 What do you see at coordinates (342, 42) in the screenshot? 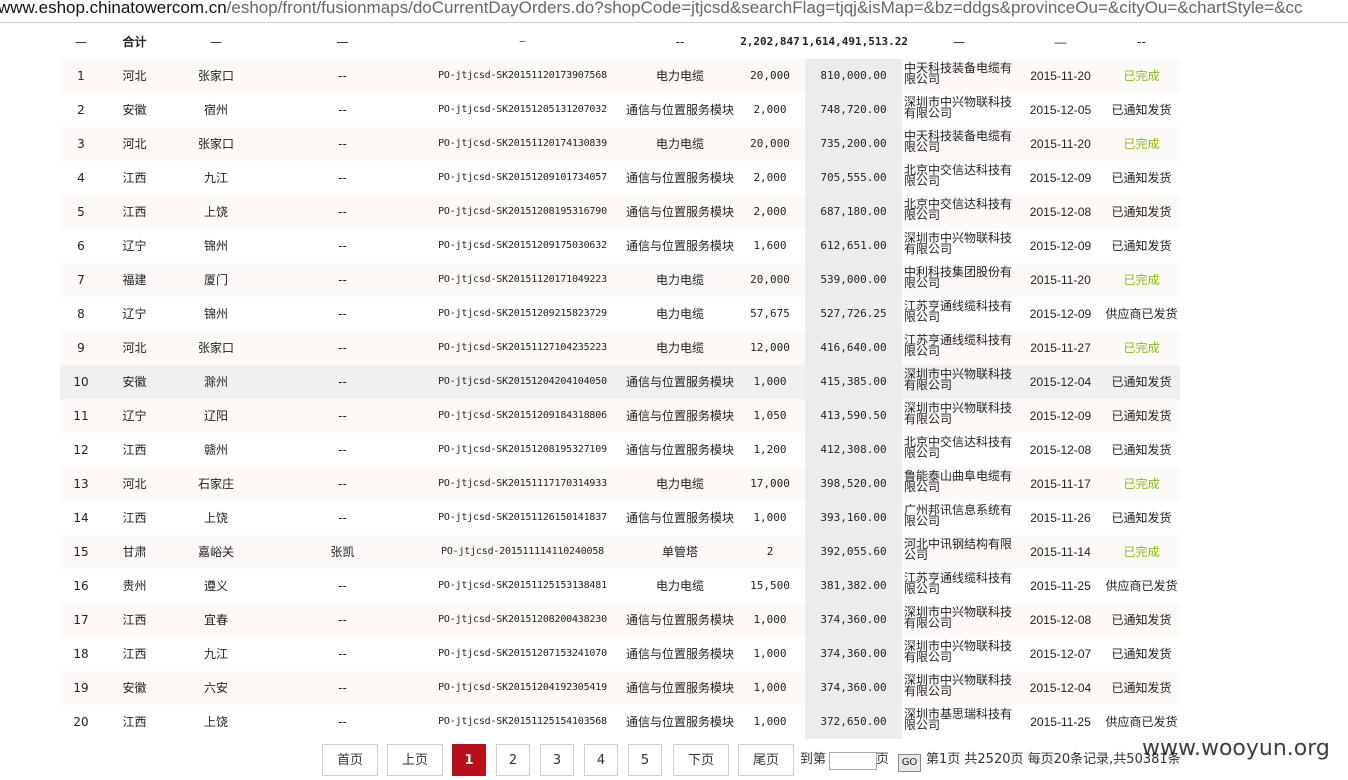
I see `total-contact: —` at bounding box center [342, 42].